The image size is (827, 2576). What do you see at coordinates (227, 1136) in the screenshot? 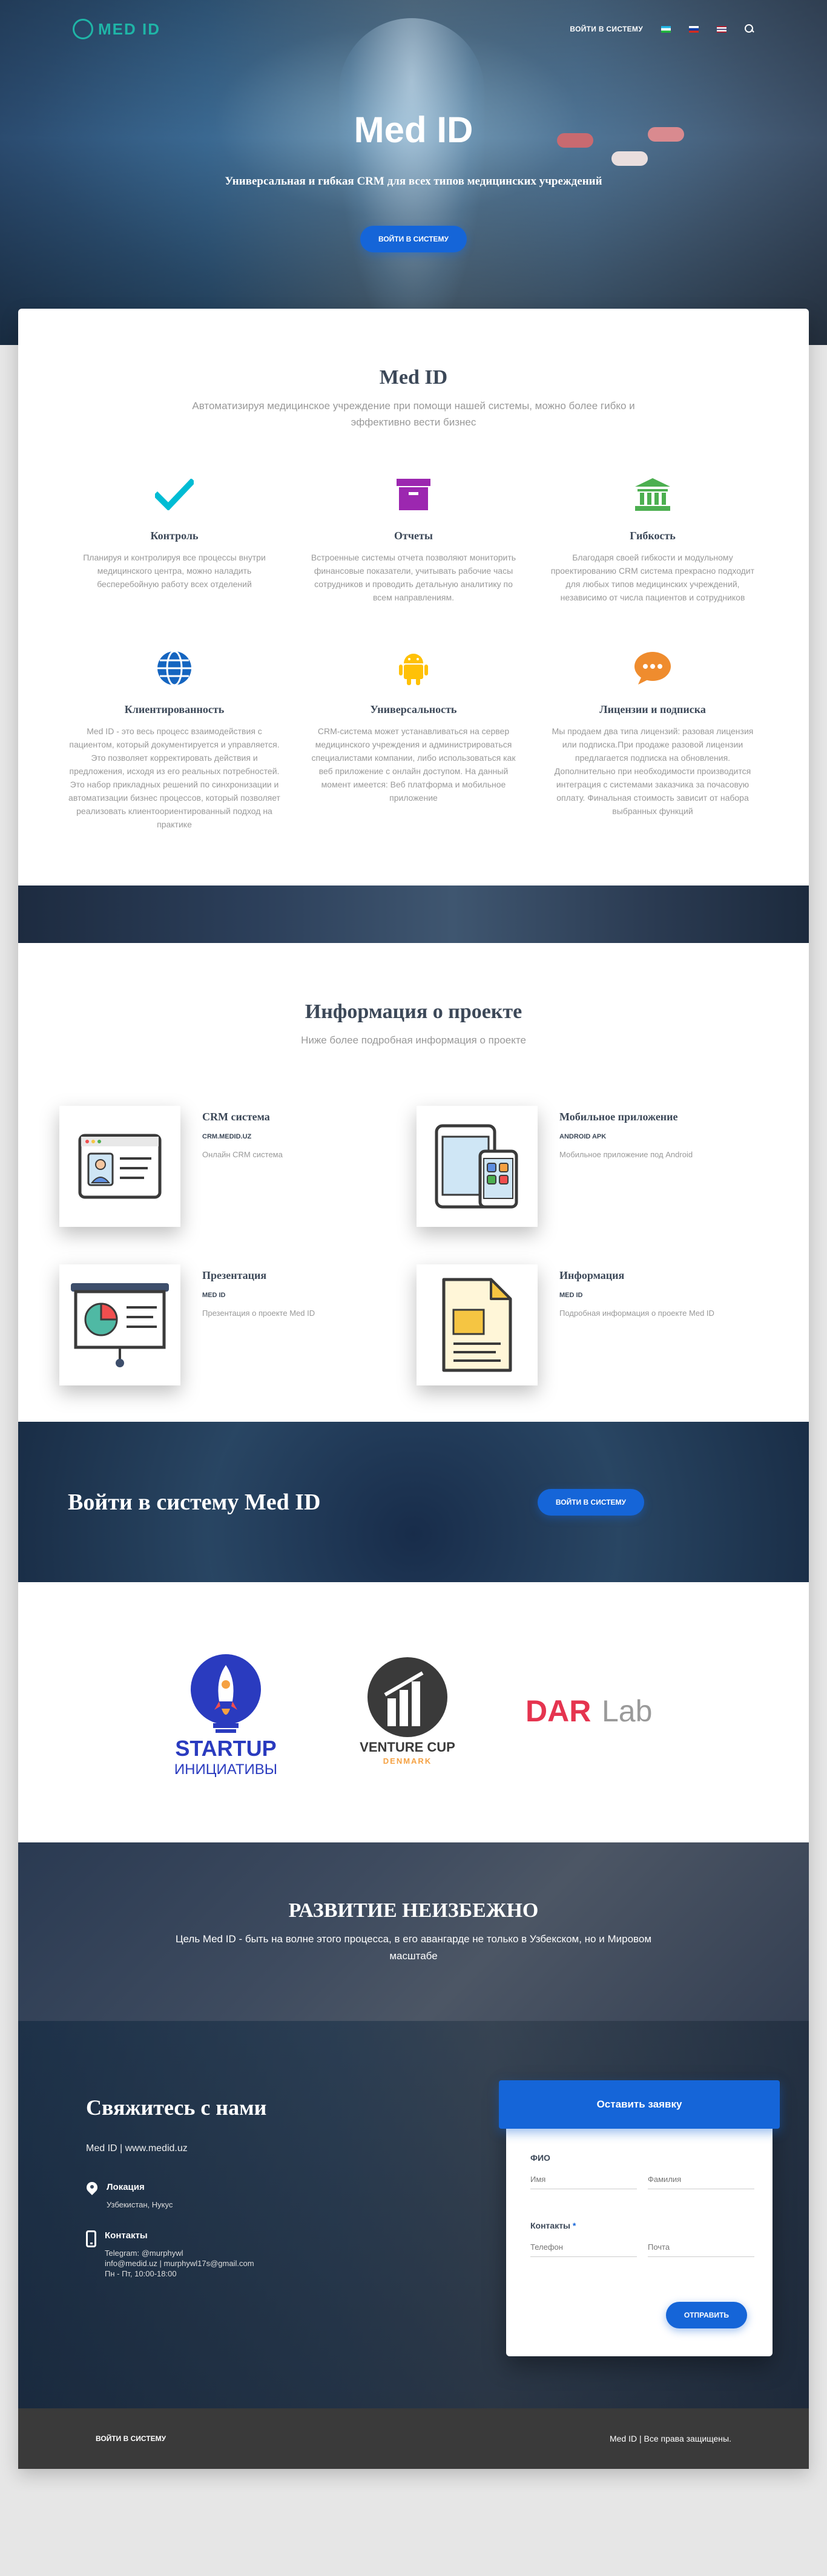
I see `info-item-category: CRM.MEDID.UZ` at bounding box center [227, 1136].